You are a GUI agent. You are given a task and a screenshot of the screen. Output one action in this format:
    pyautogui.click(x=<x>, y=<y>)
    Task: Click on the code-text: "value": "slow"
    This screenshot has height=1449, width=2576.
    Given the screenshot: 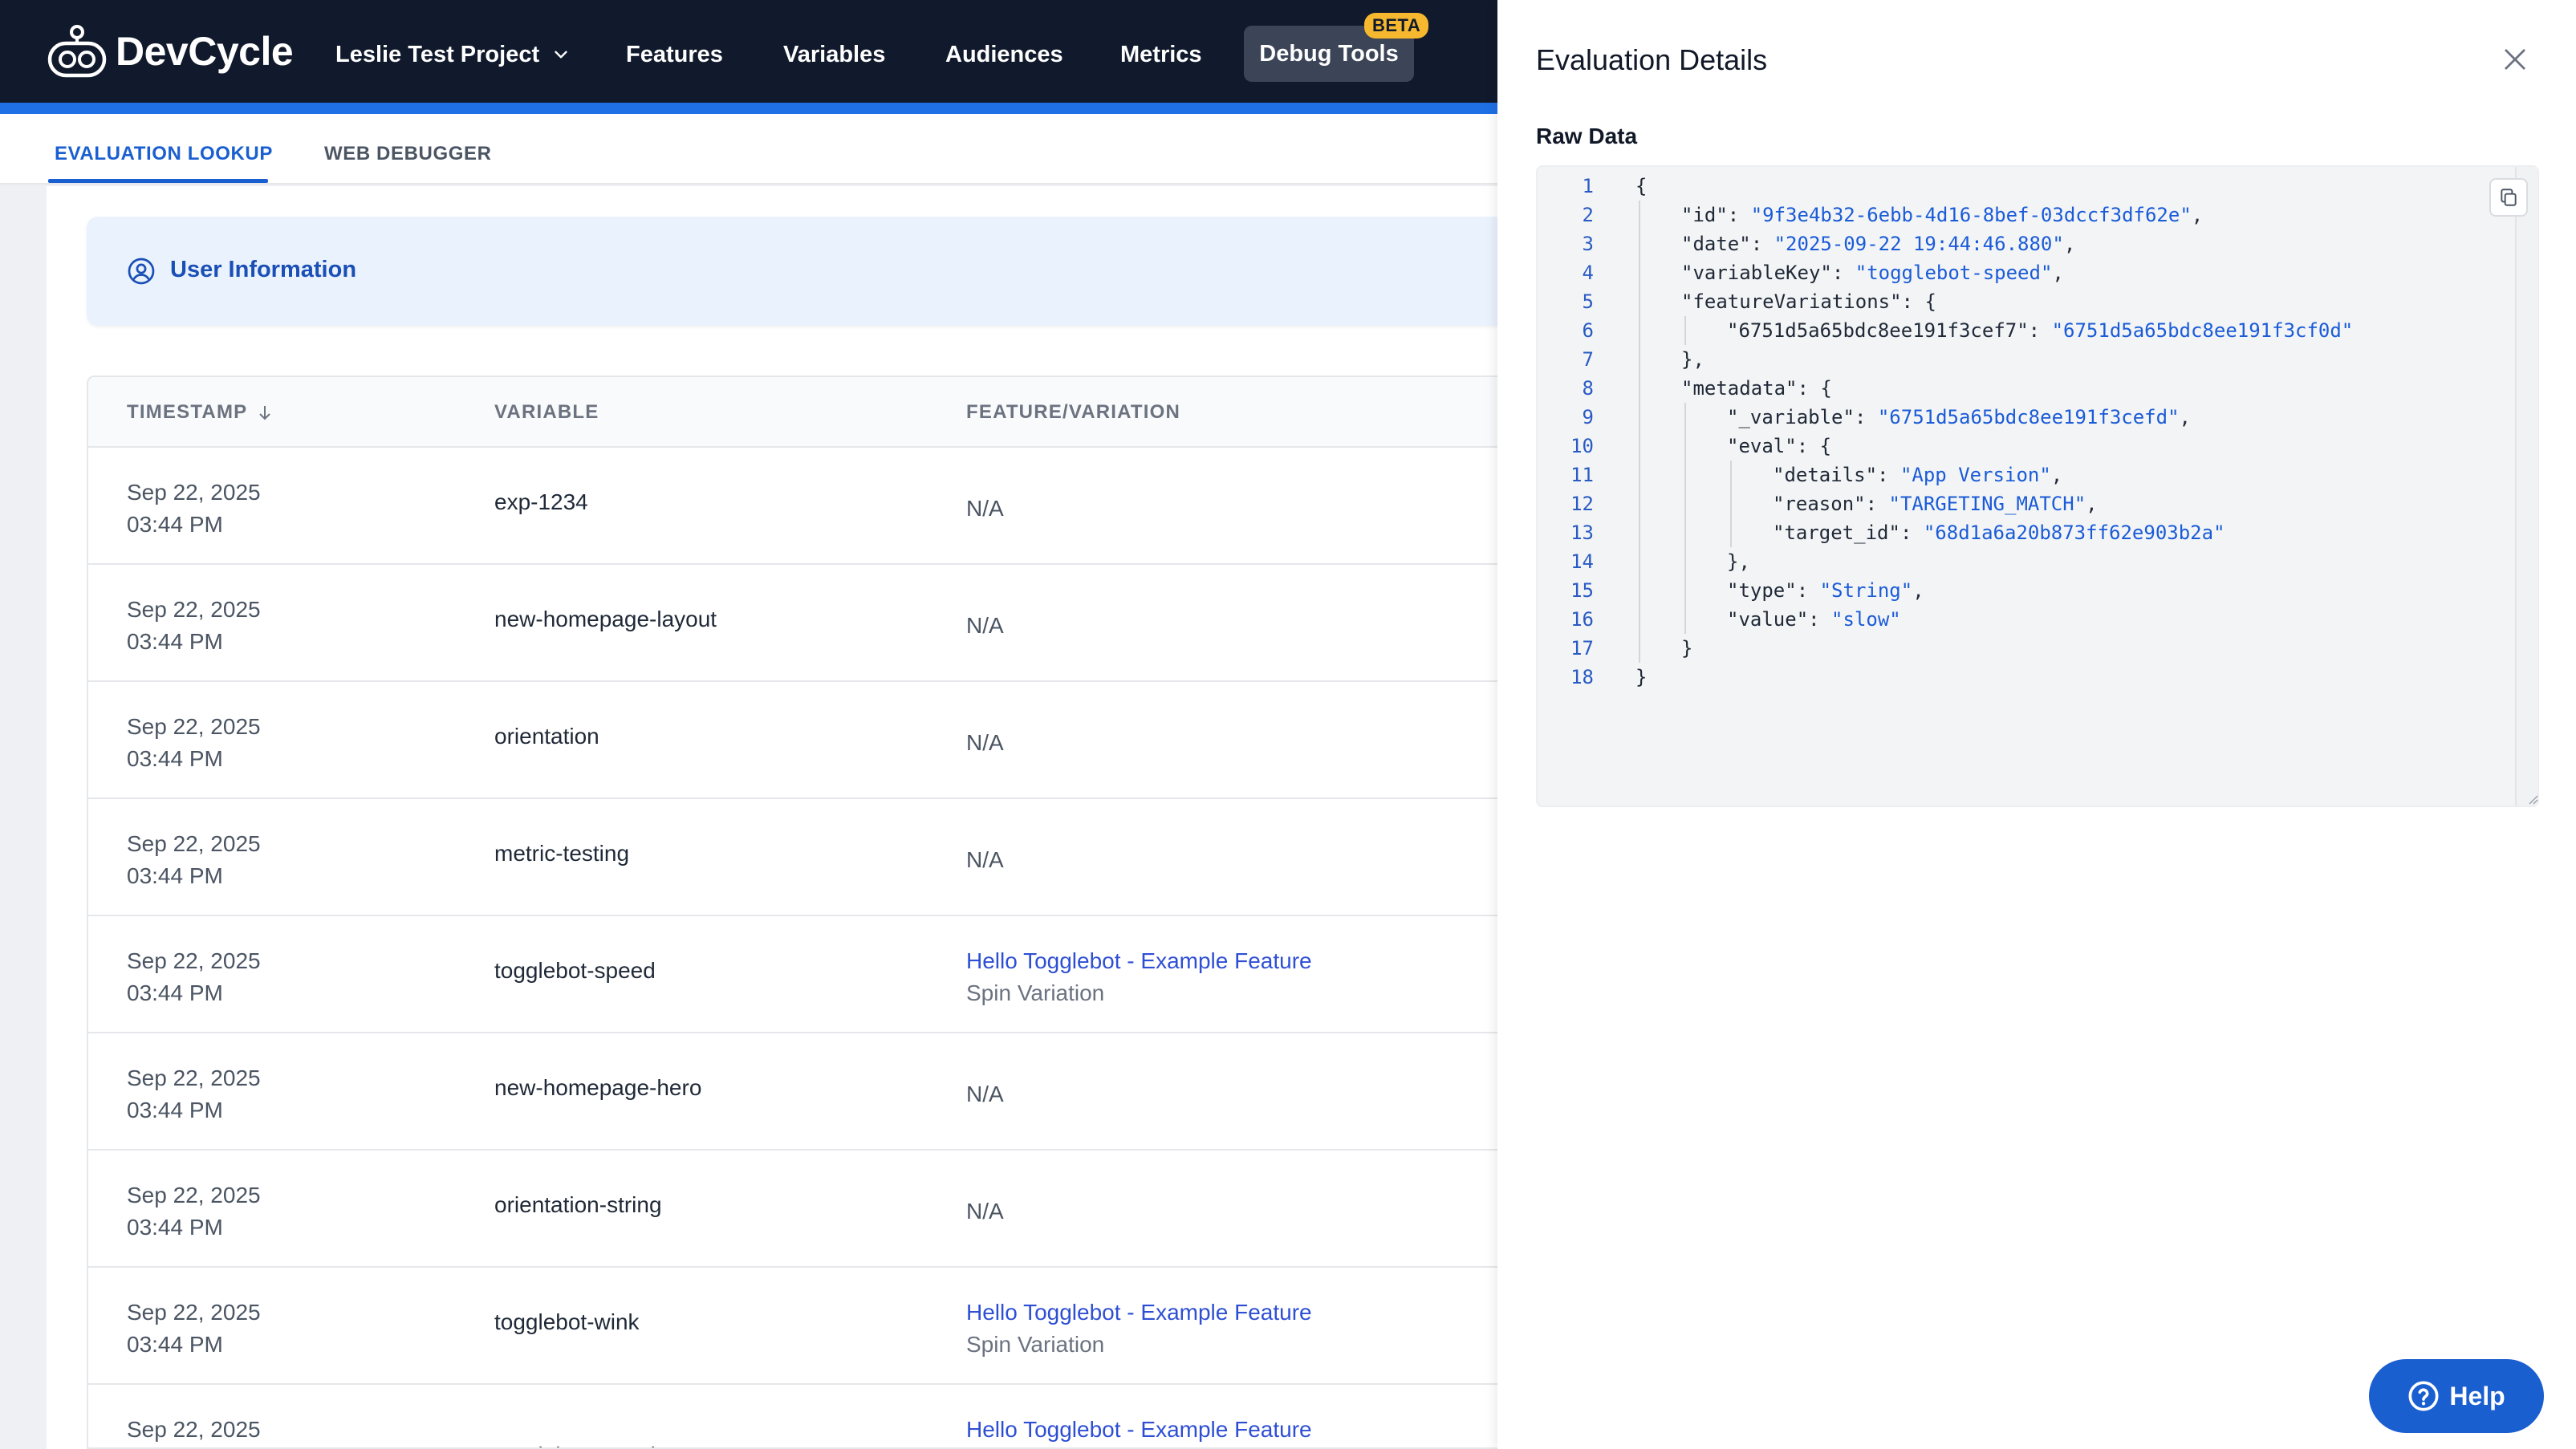 What is the action you would take?
    pyautogui.click(x=1814, y=619)
    